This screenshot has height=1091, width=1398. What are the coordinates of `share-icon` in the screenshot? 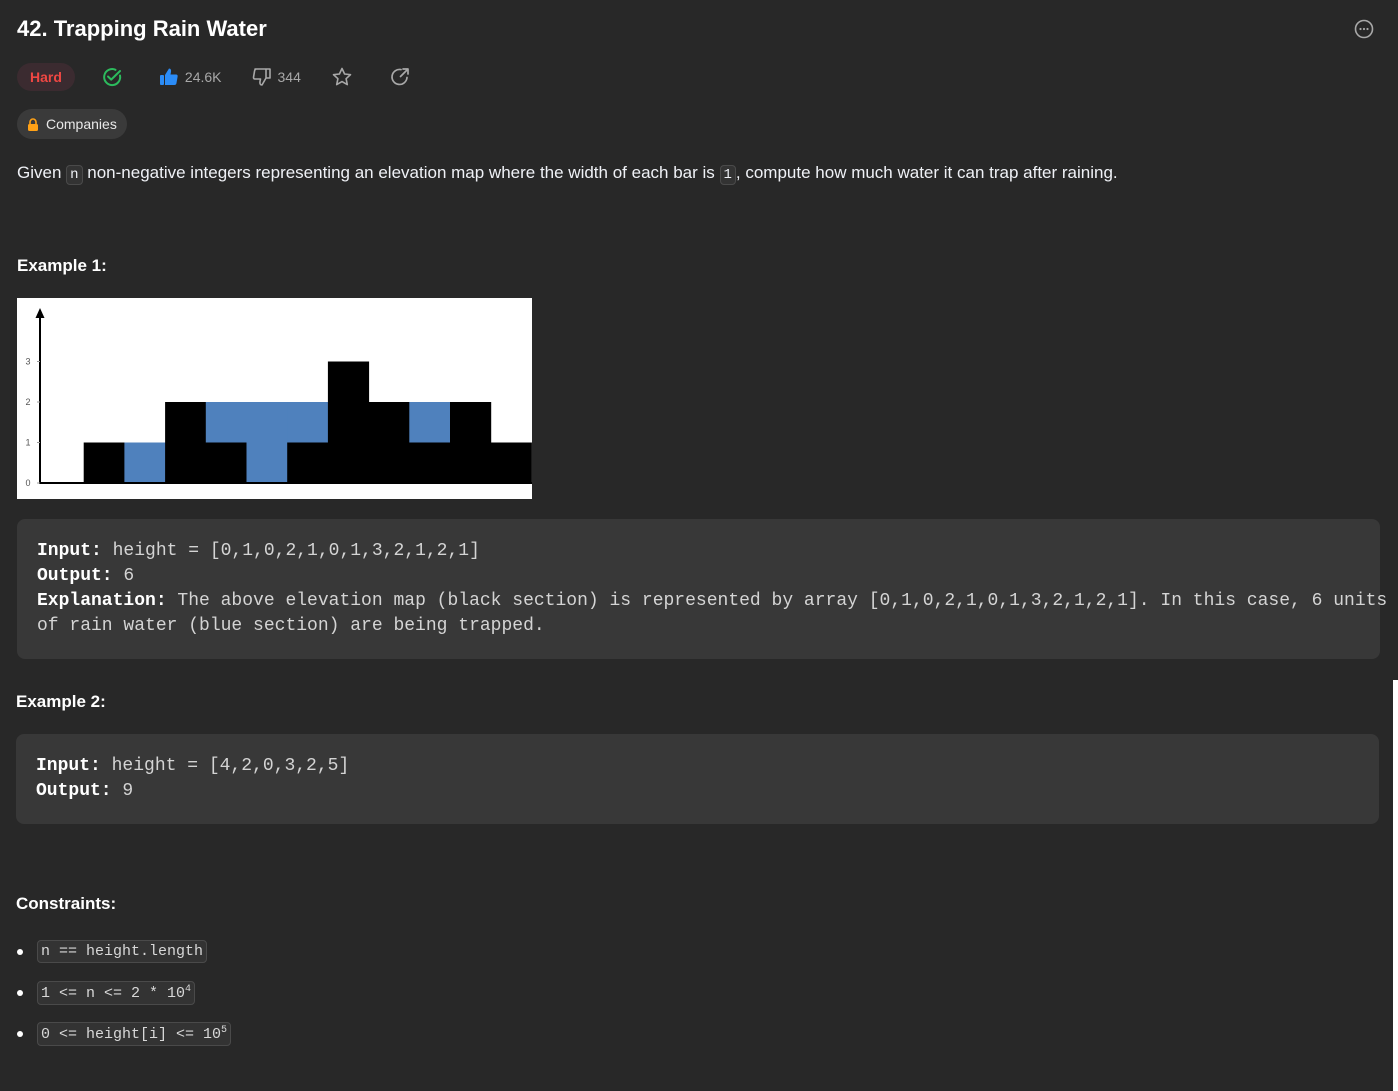 It's located at (400, 77).